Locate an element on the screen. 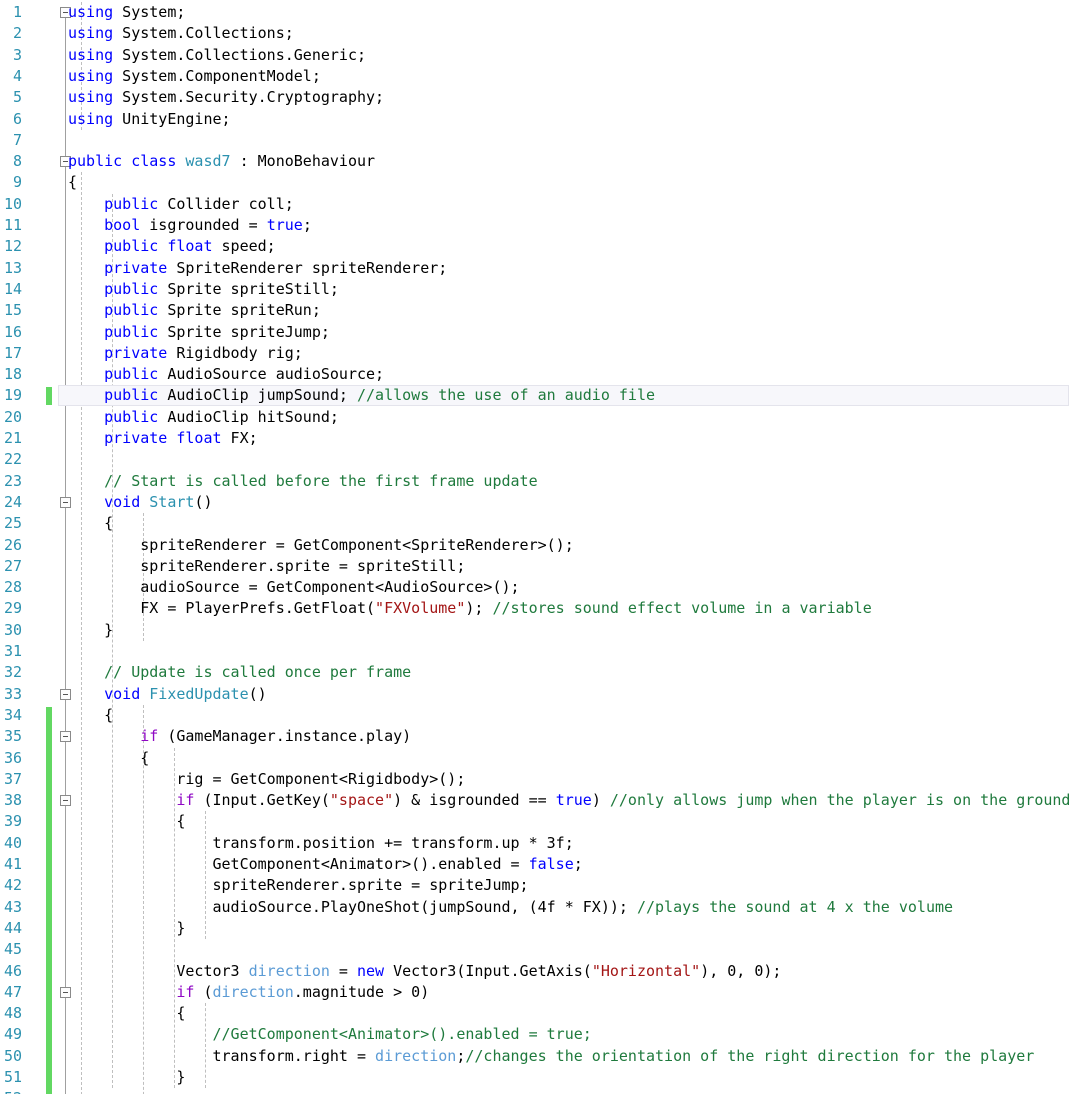  code-line: 47 if (direction.magnitude > 0) is located at coordinates (534, 992).